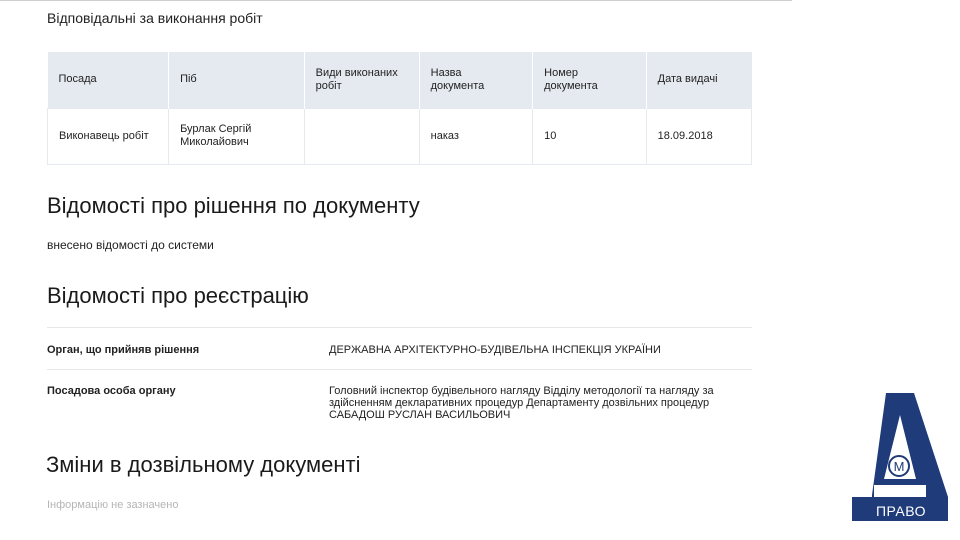  What do you see at coordinates (361, 136) in the screenshot?
I see `cell-work-types` at bounding box center [361, 136].